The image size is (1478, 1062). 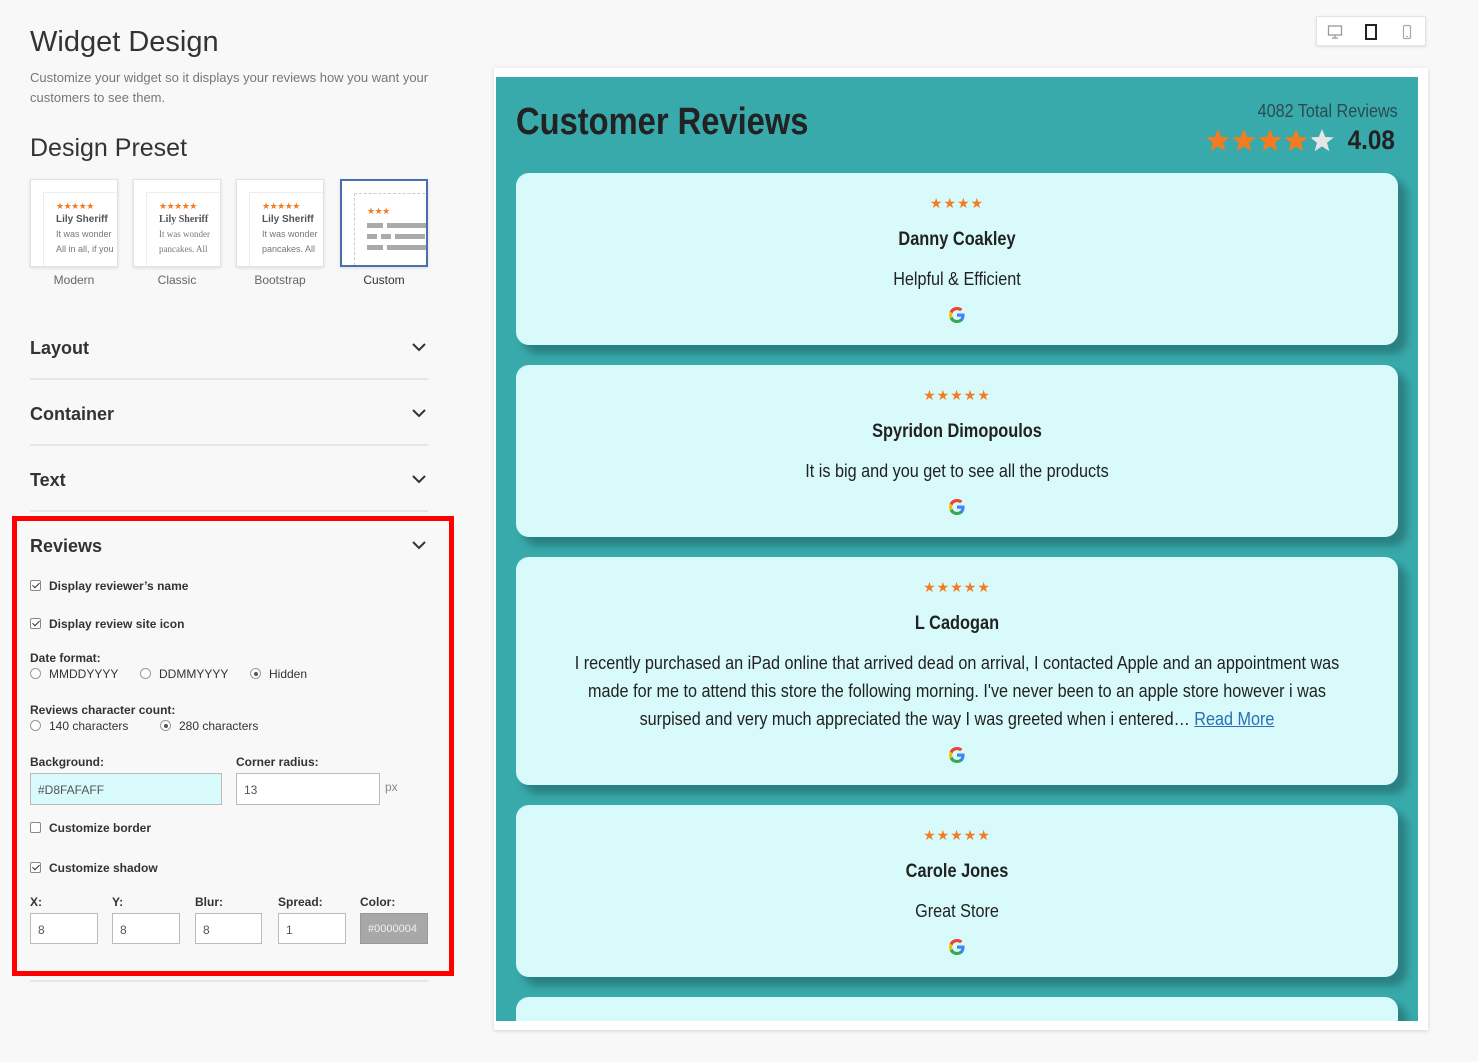 What do you see at coordinates (124, 42) in the screenshot?
I see `page-title: Widget Design` at bounding box center [124, 42].